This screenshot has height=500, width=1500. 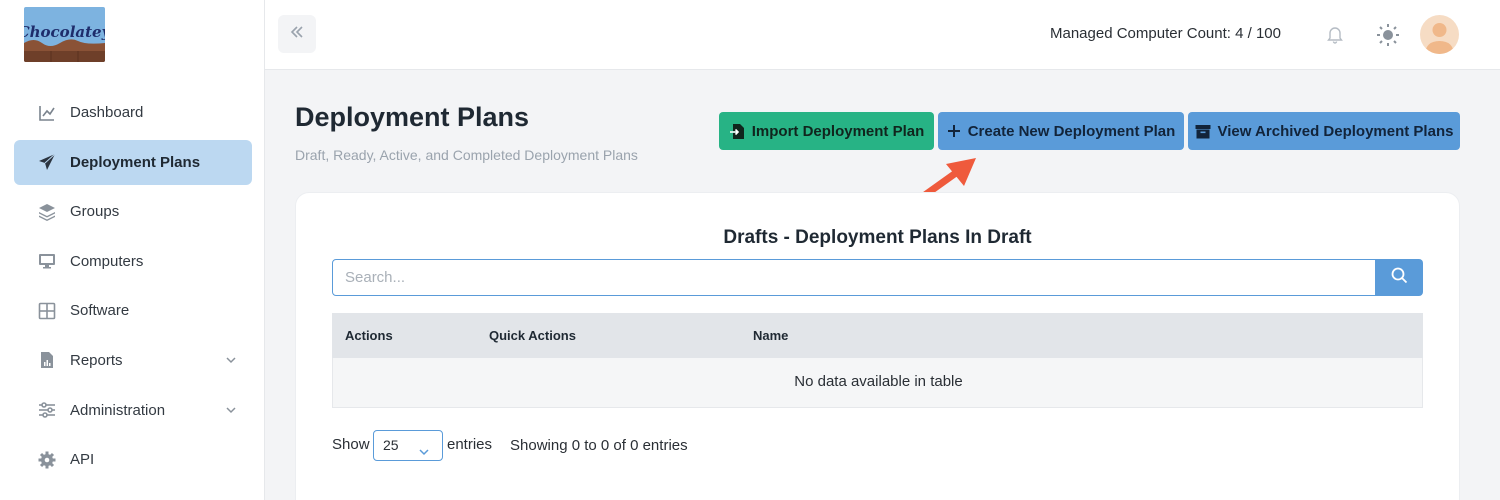 I want to click on table-body: No data available in table, so click(x=877, y=383).